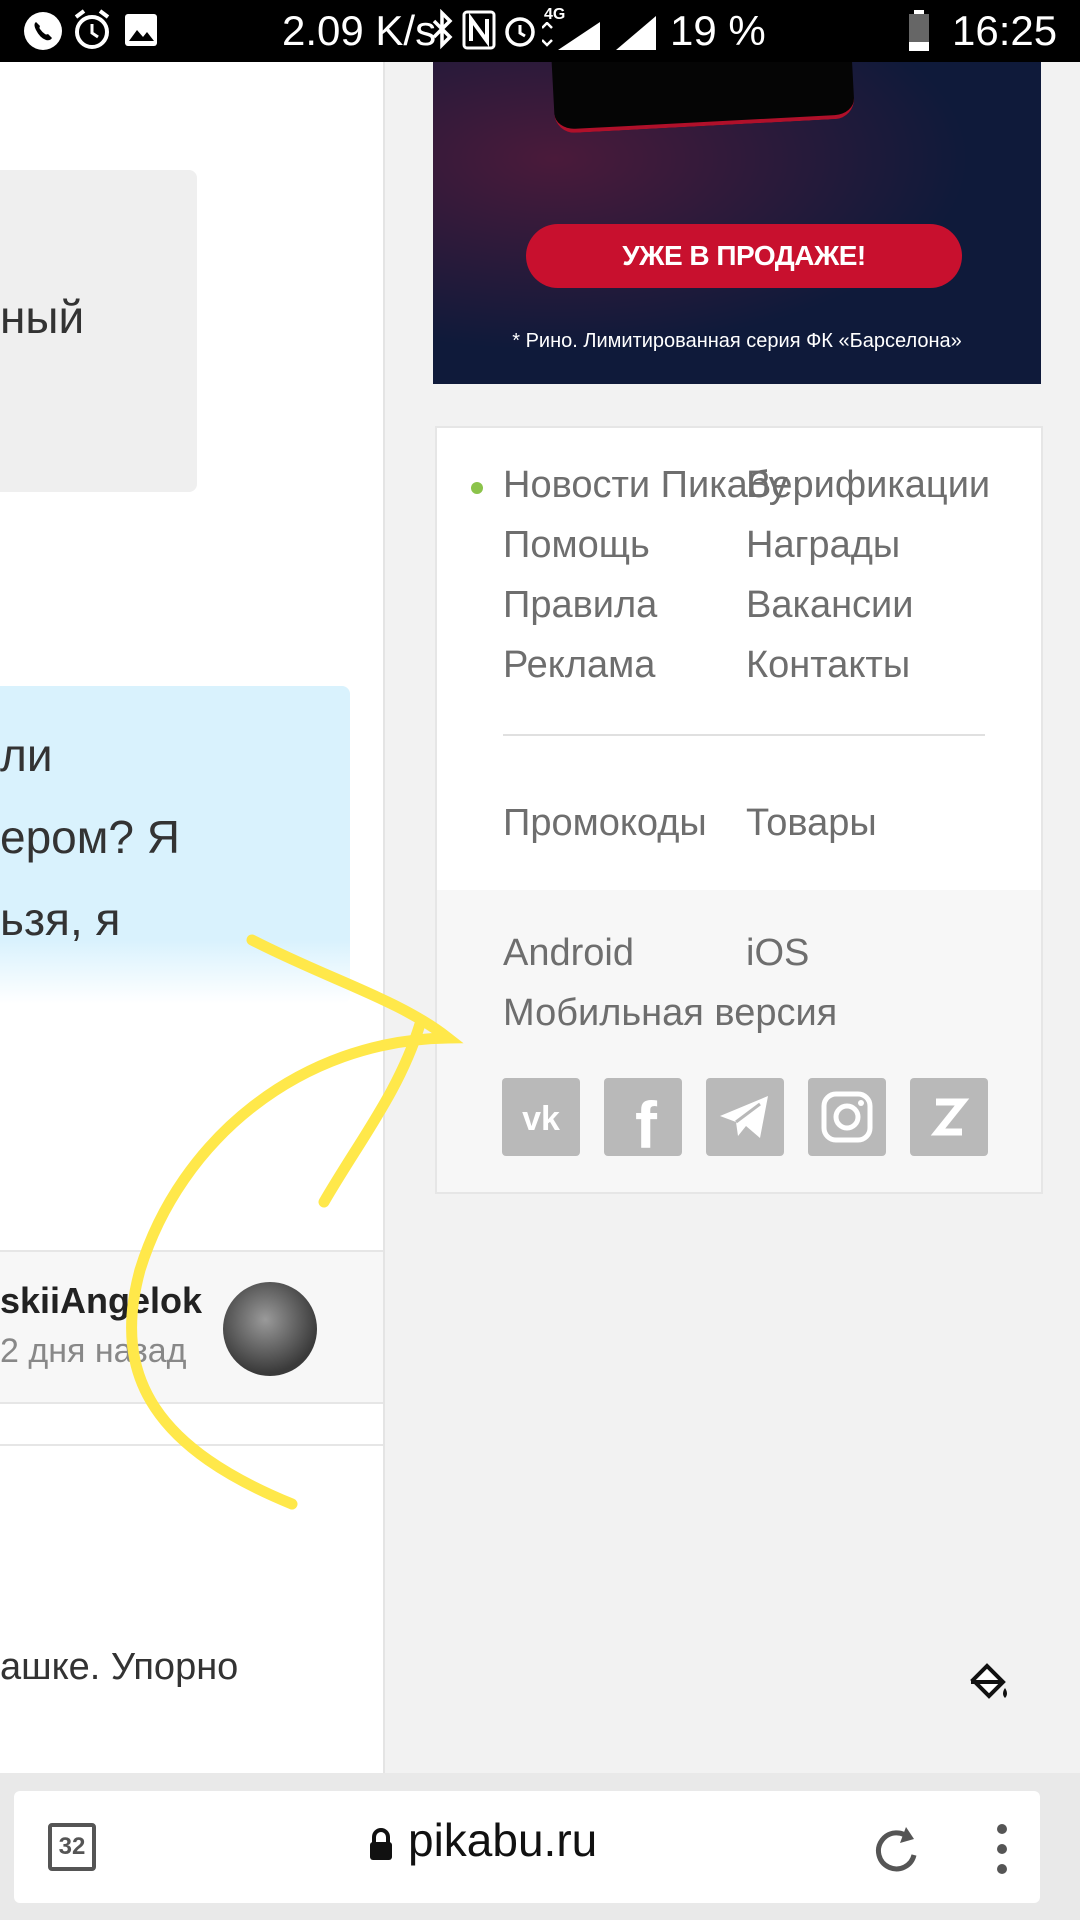  What do you see at coordinates (896, 1849) in the screenshot?
I see `refresh-icon` at bounding box center [896, 1849].